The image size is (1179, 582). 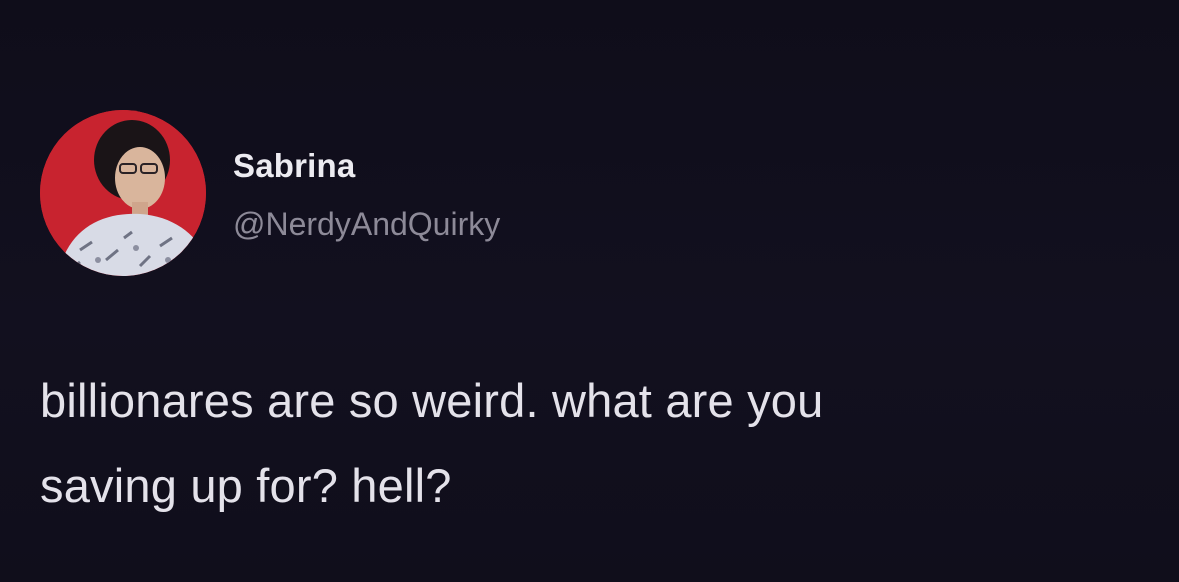 I want to click on tweet-text-line: saving up for? hell?, so click(x=246, y=485).